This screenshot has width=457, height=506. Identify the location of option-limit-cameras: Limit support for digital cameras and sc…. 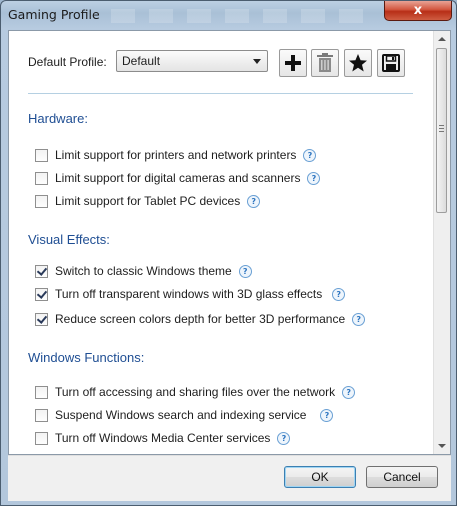
(178, 178).